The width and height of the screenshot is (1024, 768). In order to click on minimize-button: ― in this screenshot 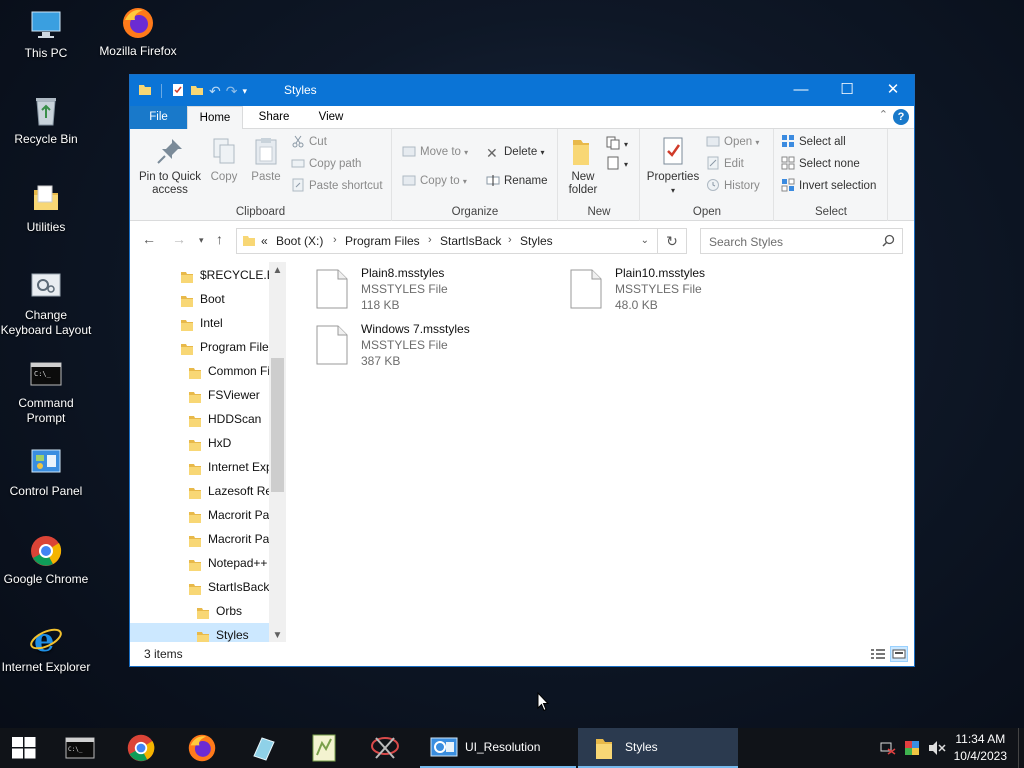, I will do `click(801, 90)`.